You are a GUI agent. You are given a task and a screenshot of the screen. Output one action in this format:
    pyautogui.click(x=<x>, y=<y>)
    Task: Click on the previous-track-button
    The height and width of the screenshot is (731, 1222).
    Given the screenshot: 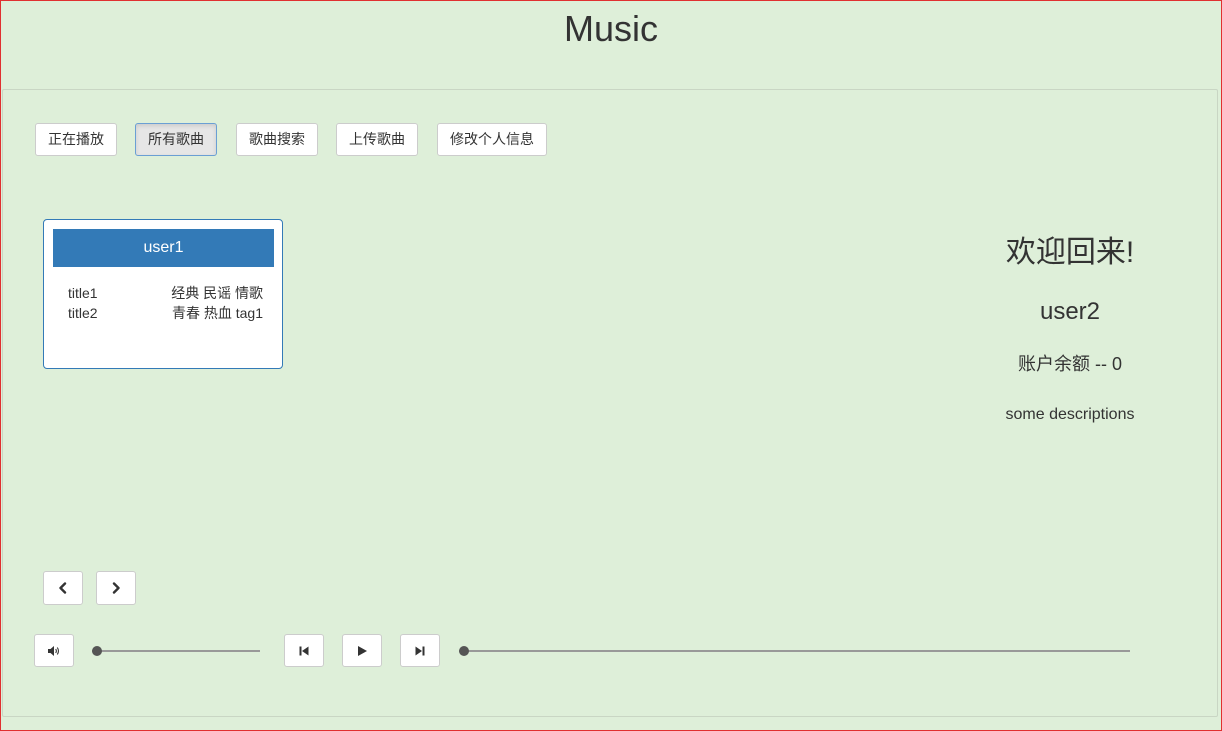 What is the action you would take?
    pyautogui.click(x=304, y=650)
    